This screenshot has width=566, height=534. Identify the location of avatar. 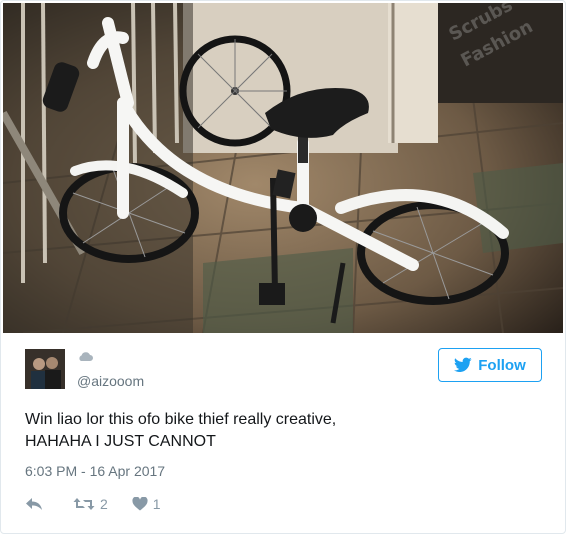
(45, 369).